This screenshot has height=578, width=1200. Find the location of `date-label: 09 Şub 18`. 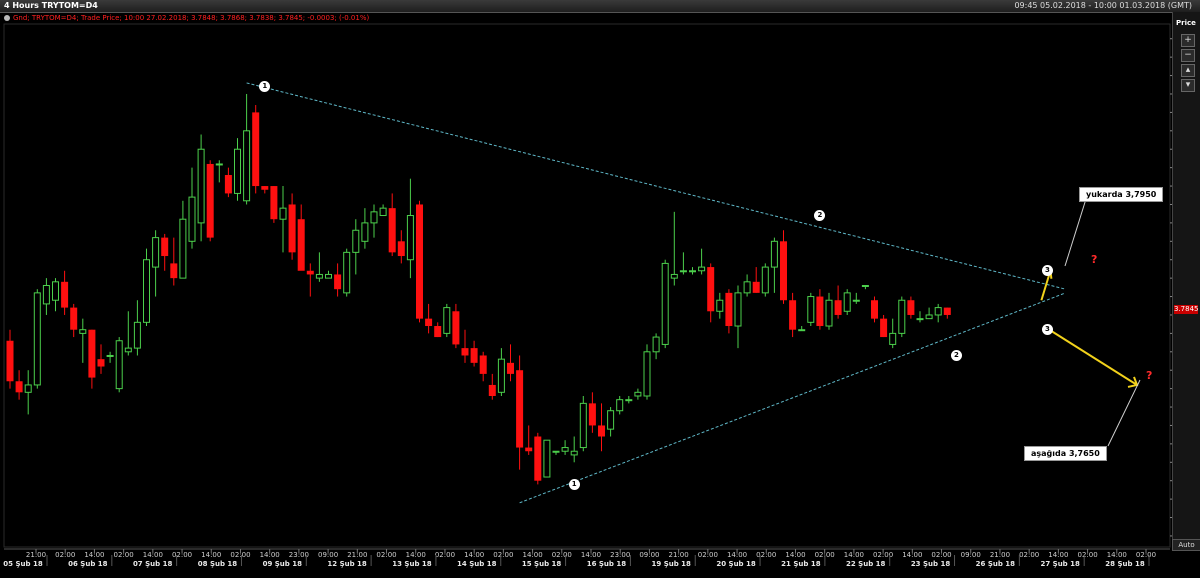

date-label: 09 Şub 18 is located at coordinates (283, 564).